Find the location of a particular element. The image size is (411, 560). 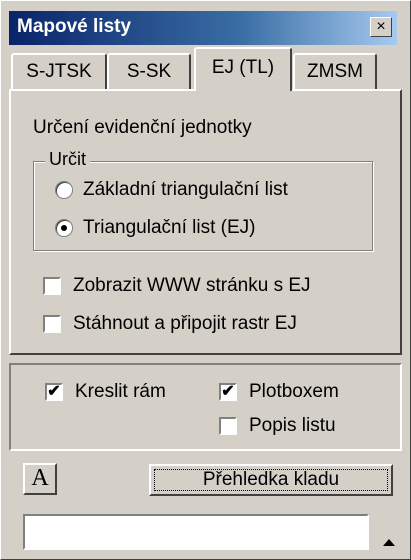

close-button: × is located at coordinates (381, 27).